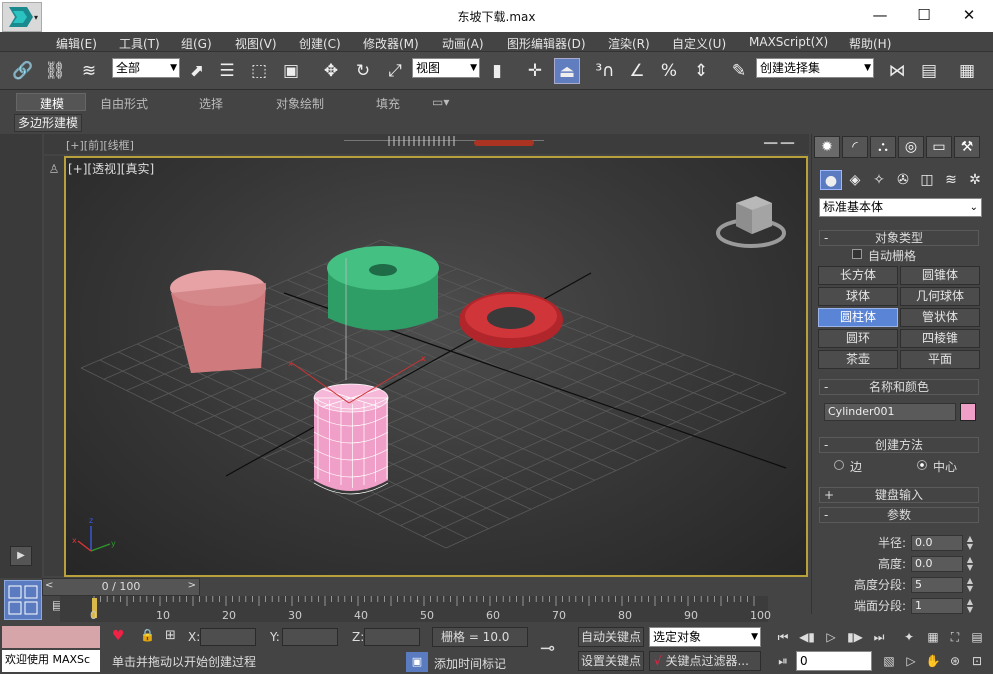 This screenshot has width=993, height=674. I want to click on play-icon: ▷, so click(831, 637).